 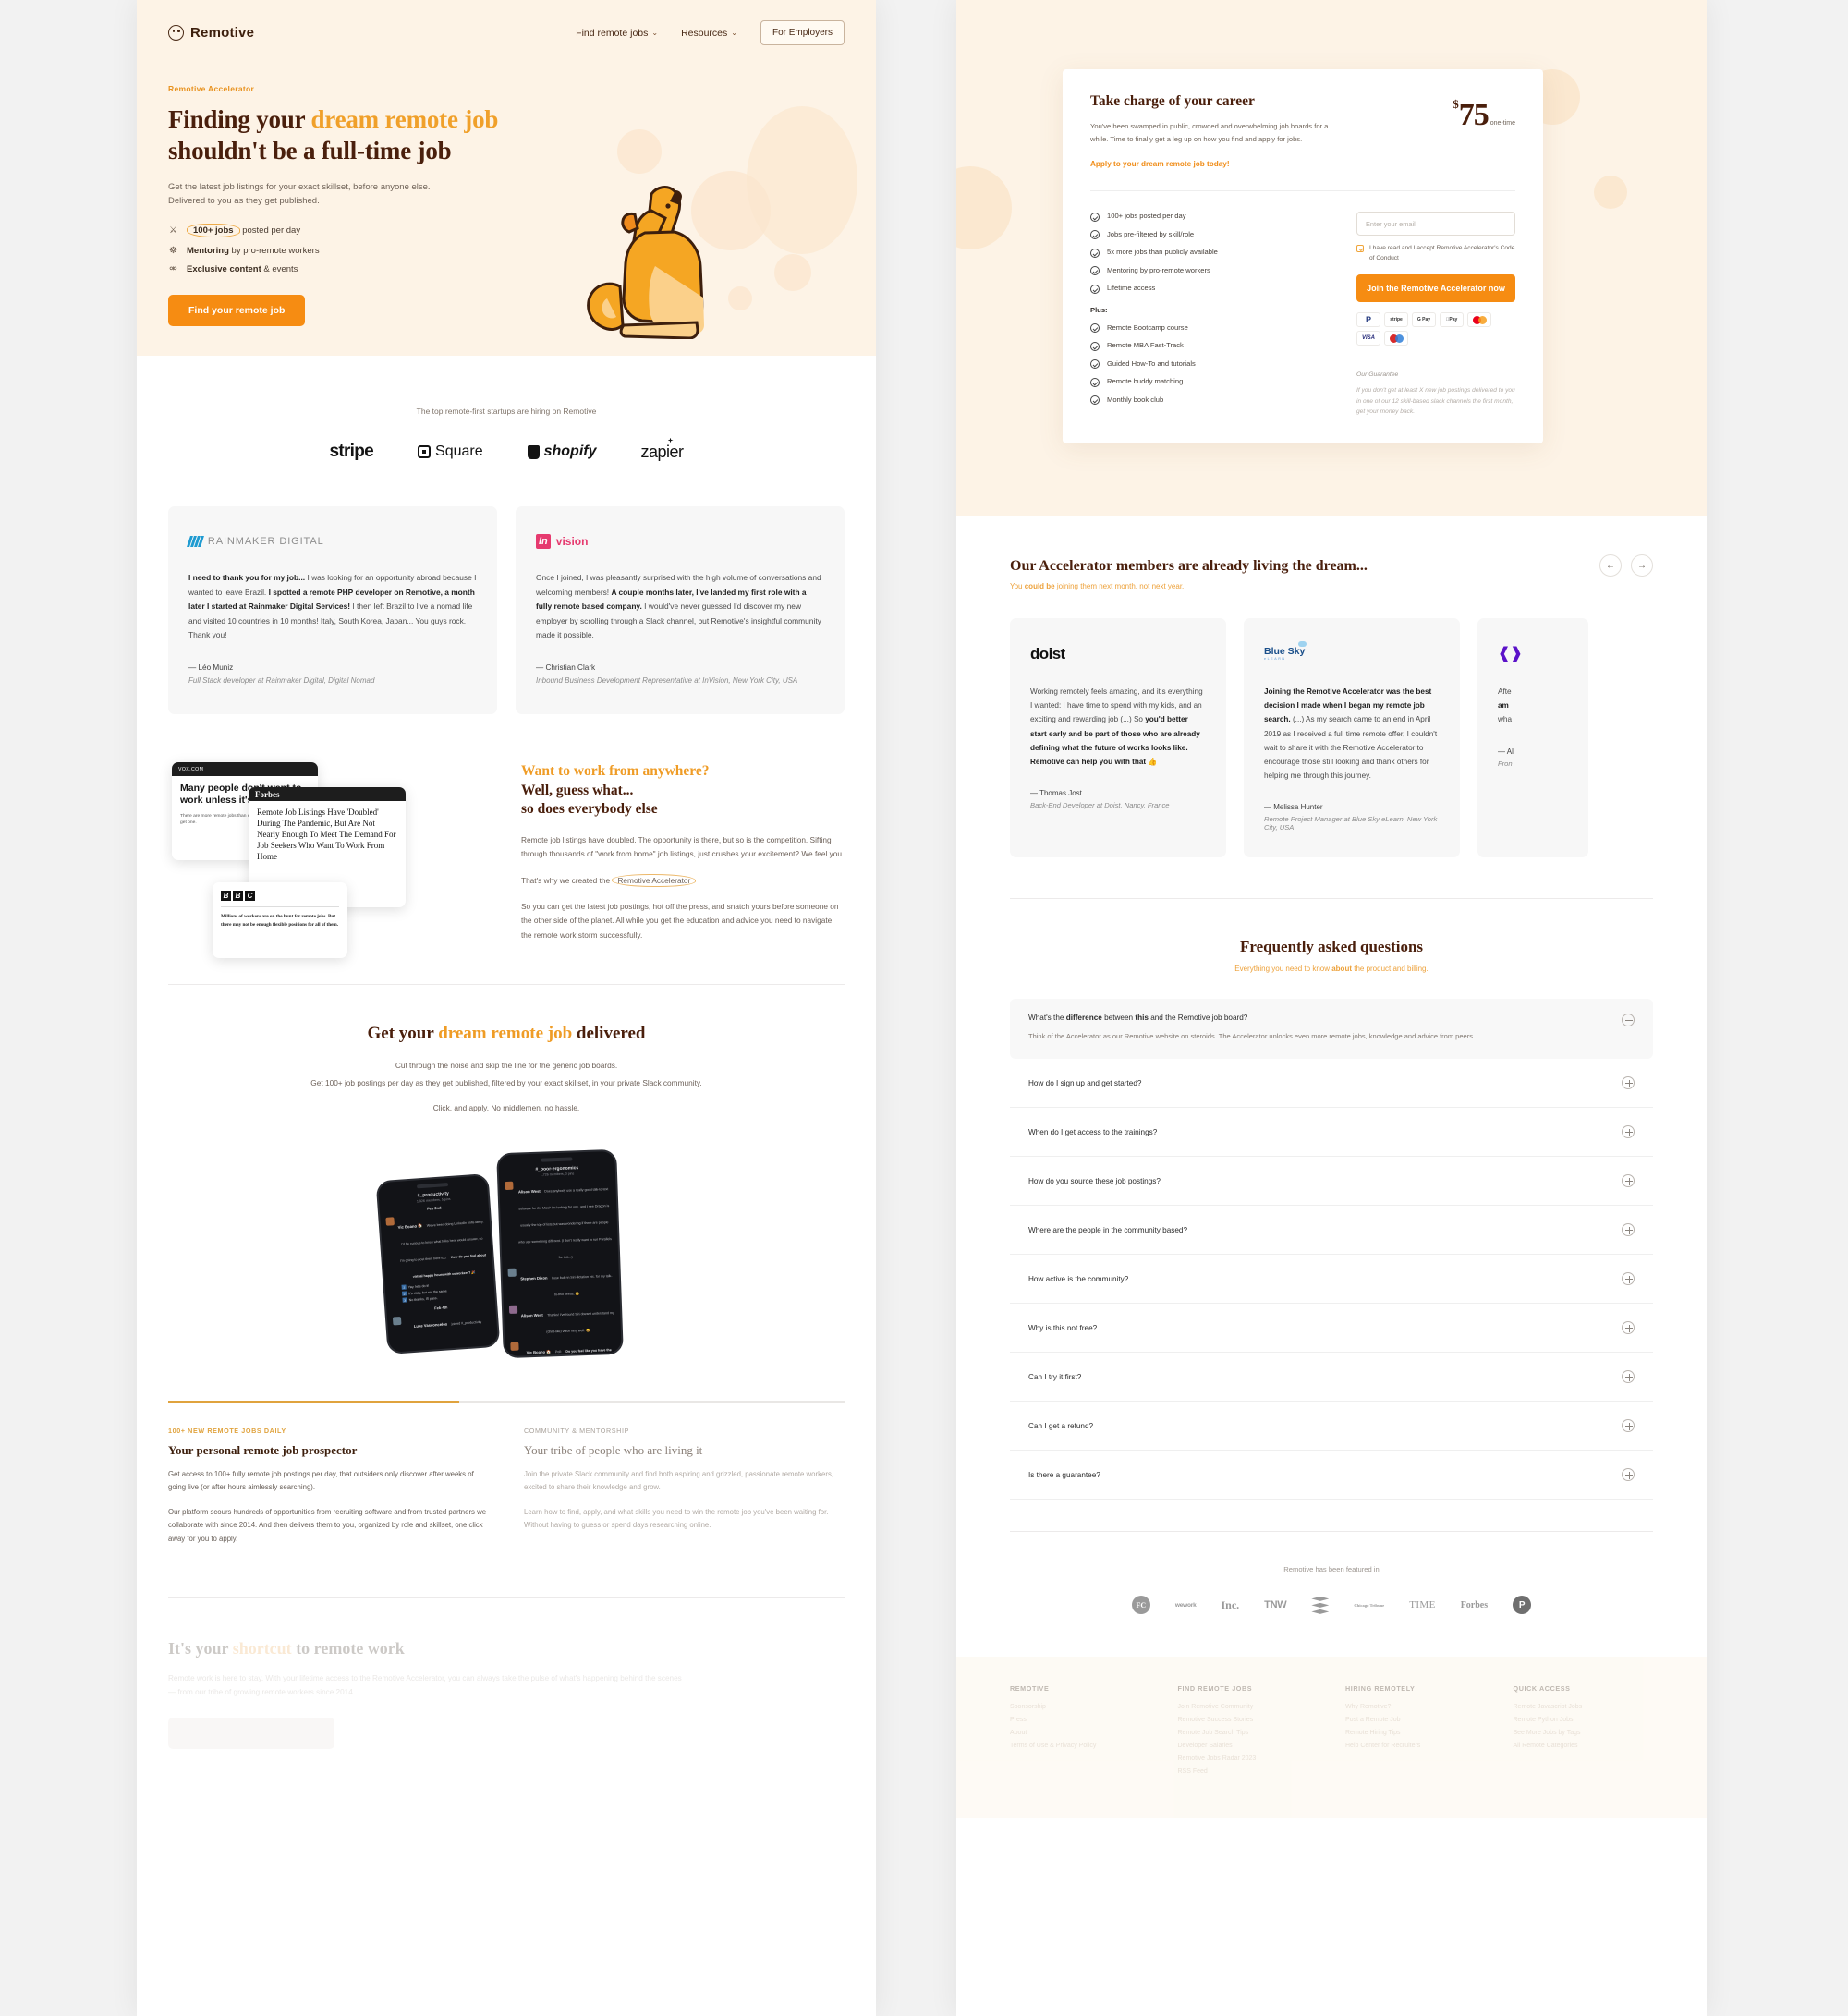 I want to click on footer-link: Remote Job Search Tips, so click(x=1248, y=1733).